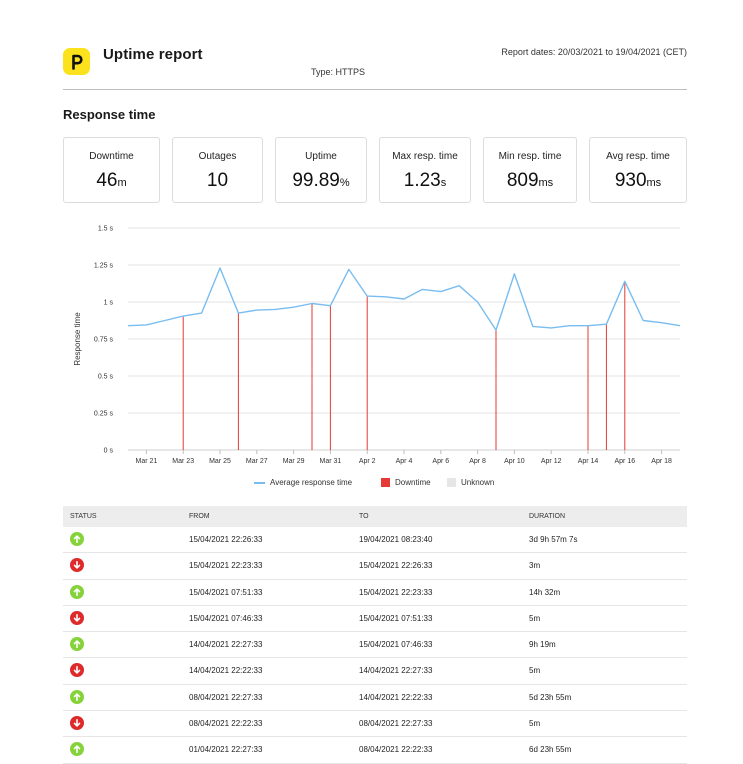 The width and height of the screenshot is (743, 764). I want to click on legend-line-swatch, so click(259, 482).